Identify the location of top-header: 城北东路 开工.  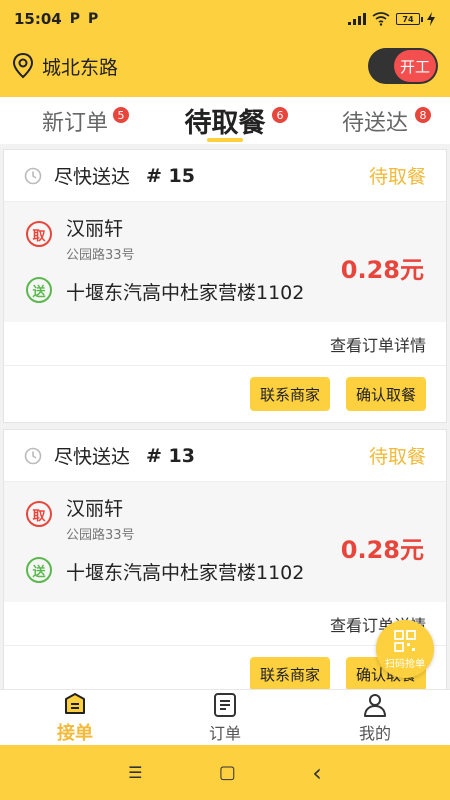
(225, 66).